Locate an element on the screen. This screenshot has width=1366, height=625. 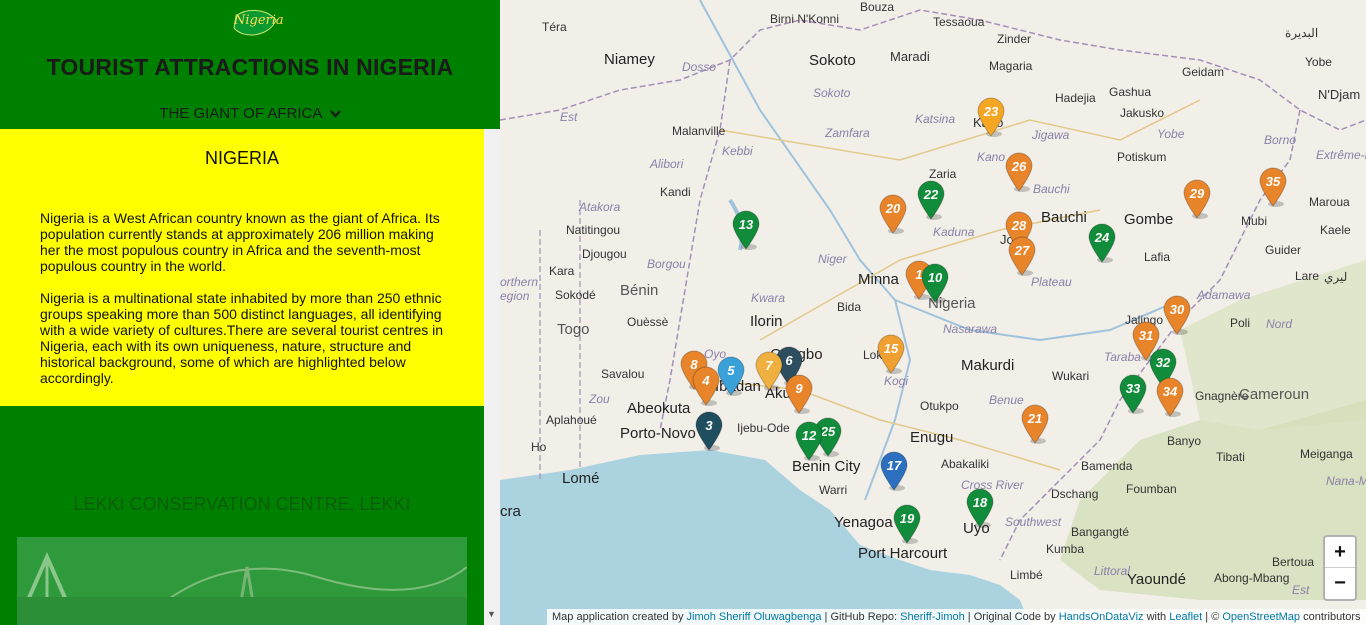
marker-number: 22 is located at coordinates (931, 194).